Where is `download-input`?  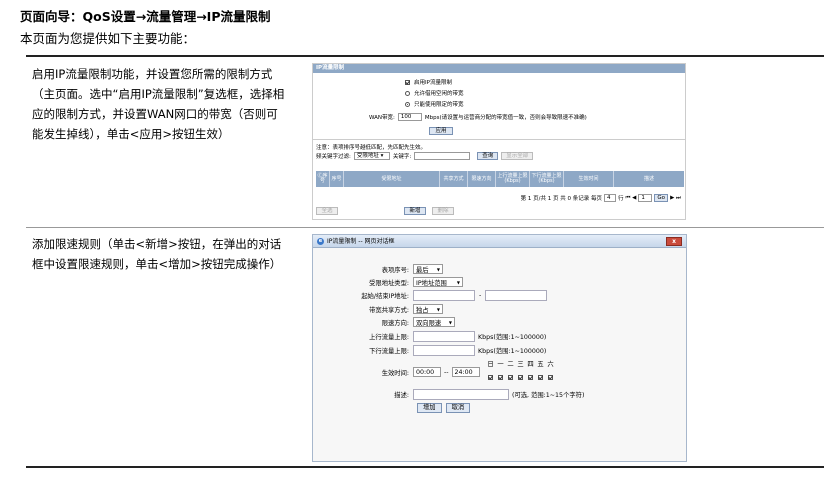 download-input is located at coordinates (444, 350).